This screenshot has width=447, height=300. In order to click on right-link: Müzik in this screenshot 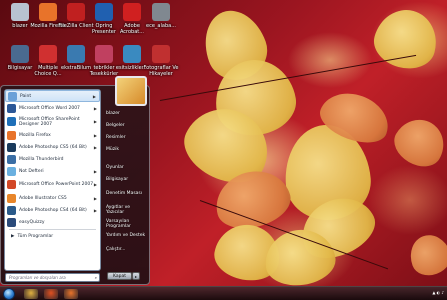, I will do `click(112, 149)`.